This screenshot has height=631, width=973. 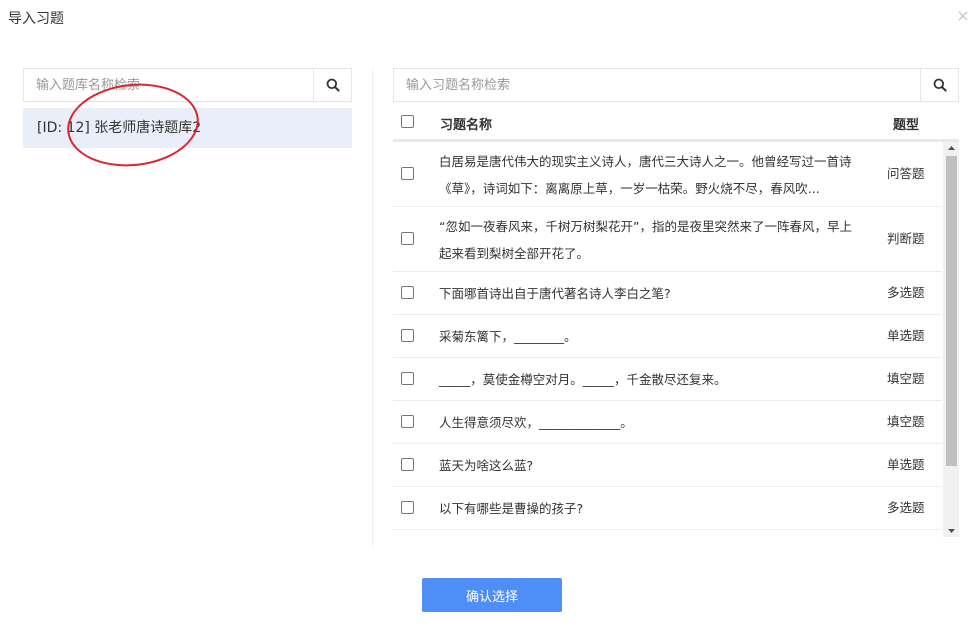 I want to click on table-row: 下面哪首诗出自于唐代著名诗人李白之笔? 多选题, so click(x=667, y=293).